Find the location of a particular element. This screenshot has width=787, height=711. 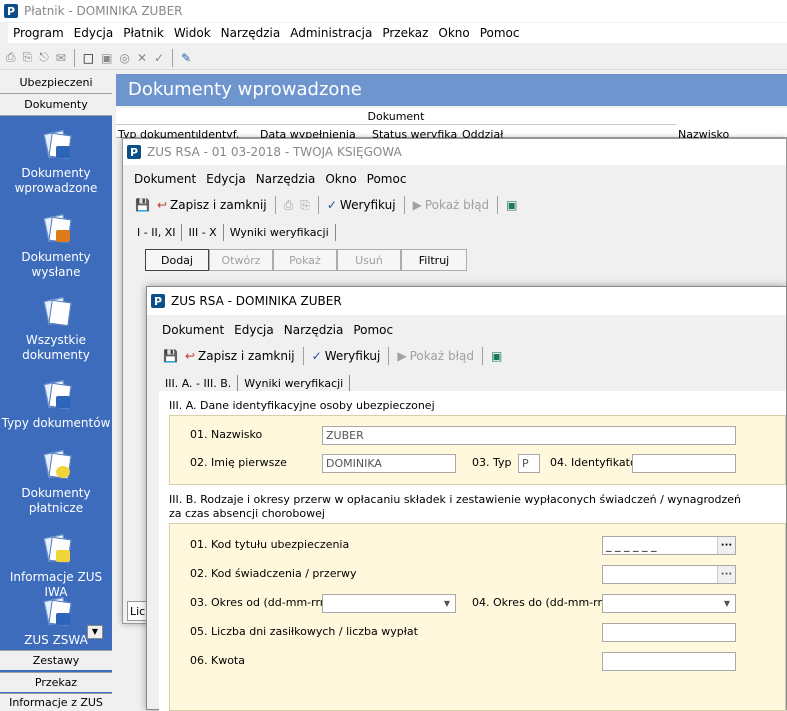

tab-iii-x: III - X is located at coordinates (203, 232).